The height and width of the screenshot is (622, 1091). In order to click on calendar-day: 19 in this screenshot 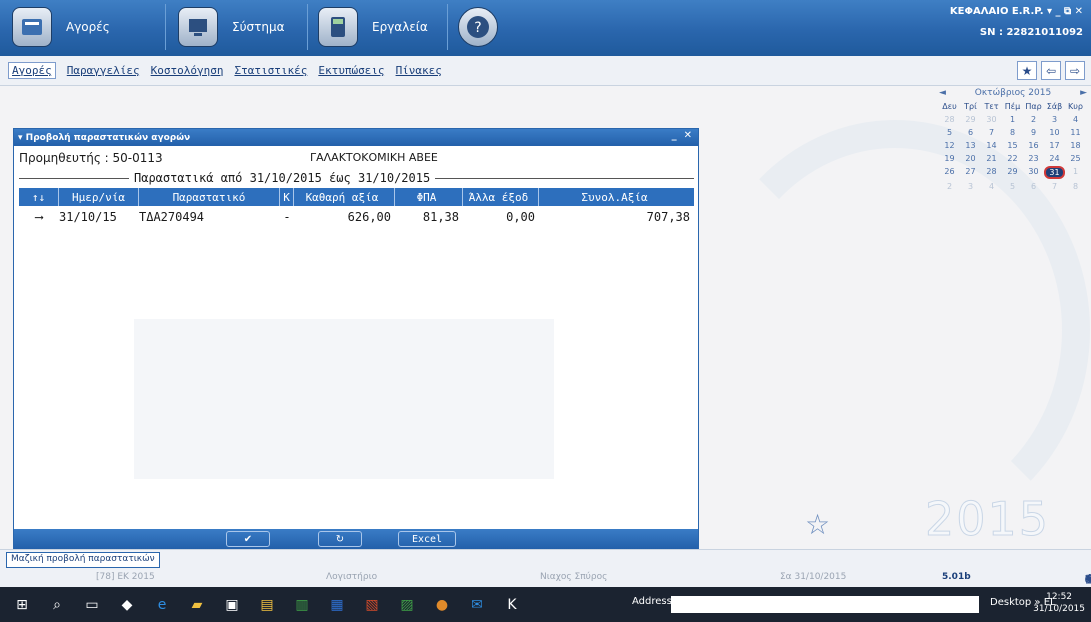, I will do `click(949, 158)`.